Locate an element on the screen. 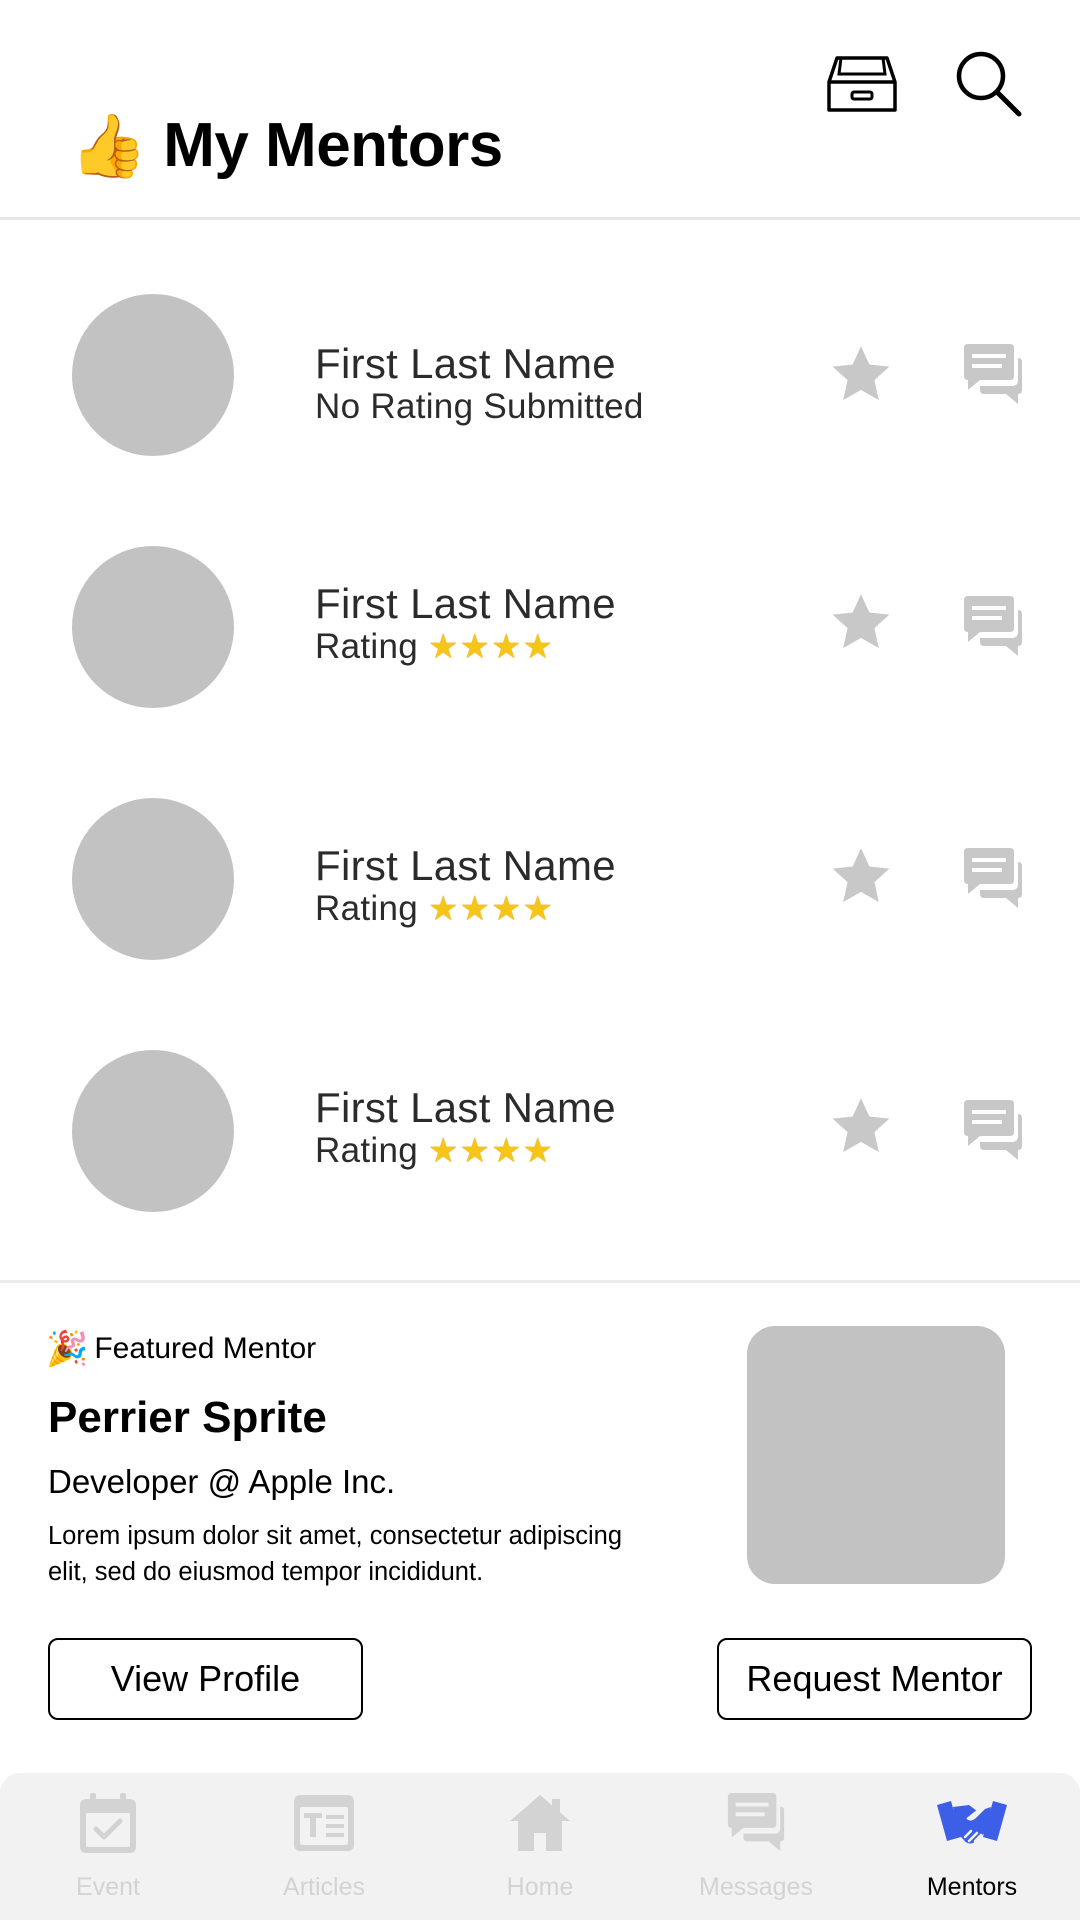 The width and height of the screenshot is (1080, 1920). title-wrap: 👍 My Mentors is located at coordinates (286, 145).